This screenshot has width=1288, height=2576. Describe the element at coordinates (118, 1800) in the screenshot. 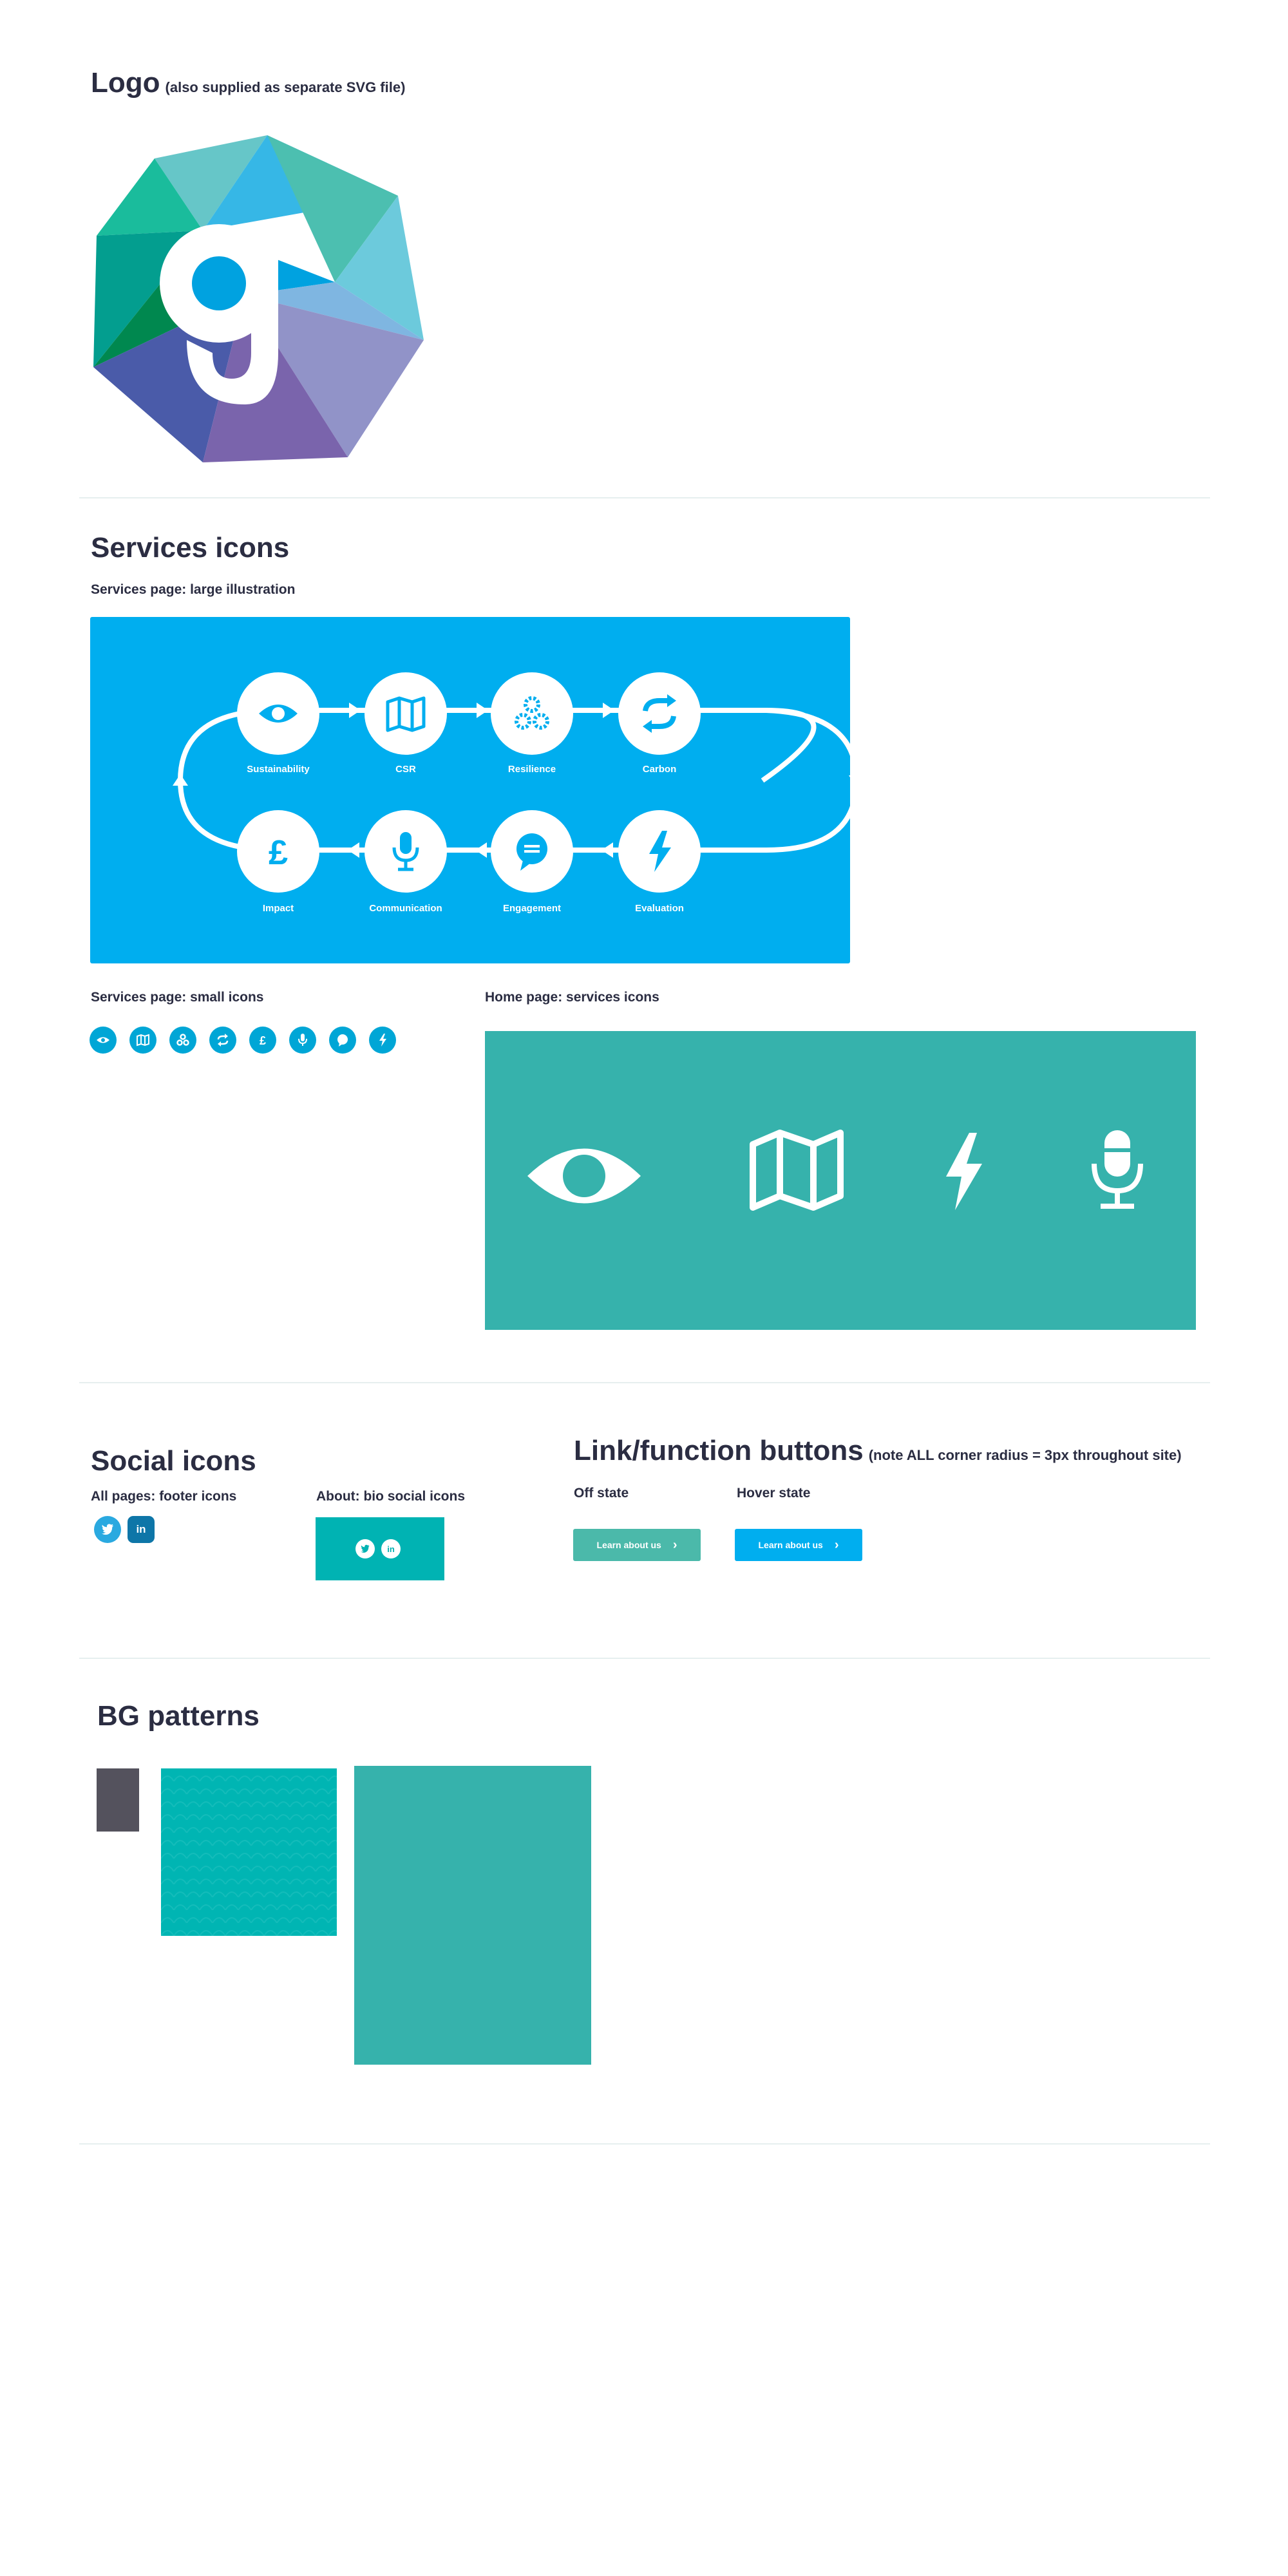

I see `pattern-swatch-dark` at that location.